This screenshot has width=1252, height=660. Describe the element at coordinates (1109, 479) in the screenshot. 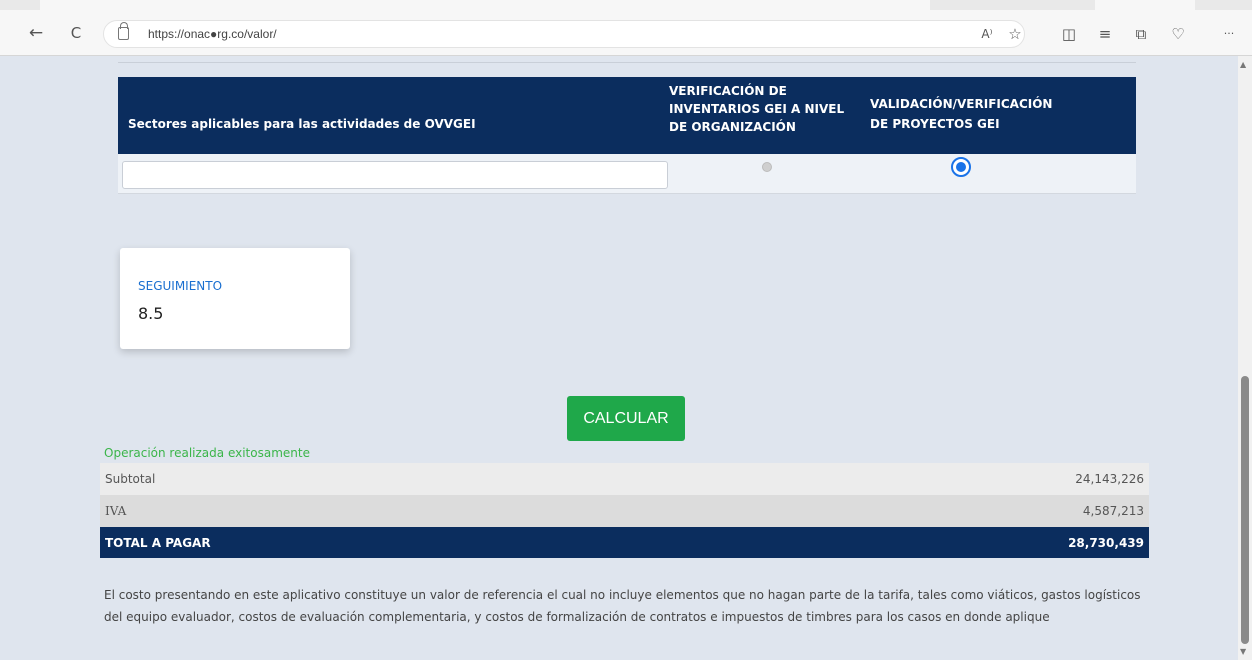

I see `subtotal-value: 24,143,226` at that location.